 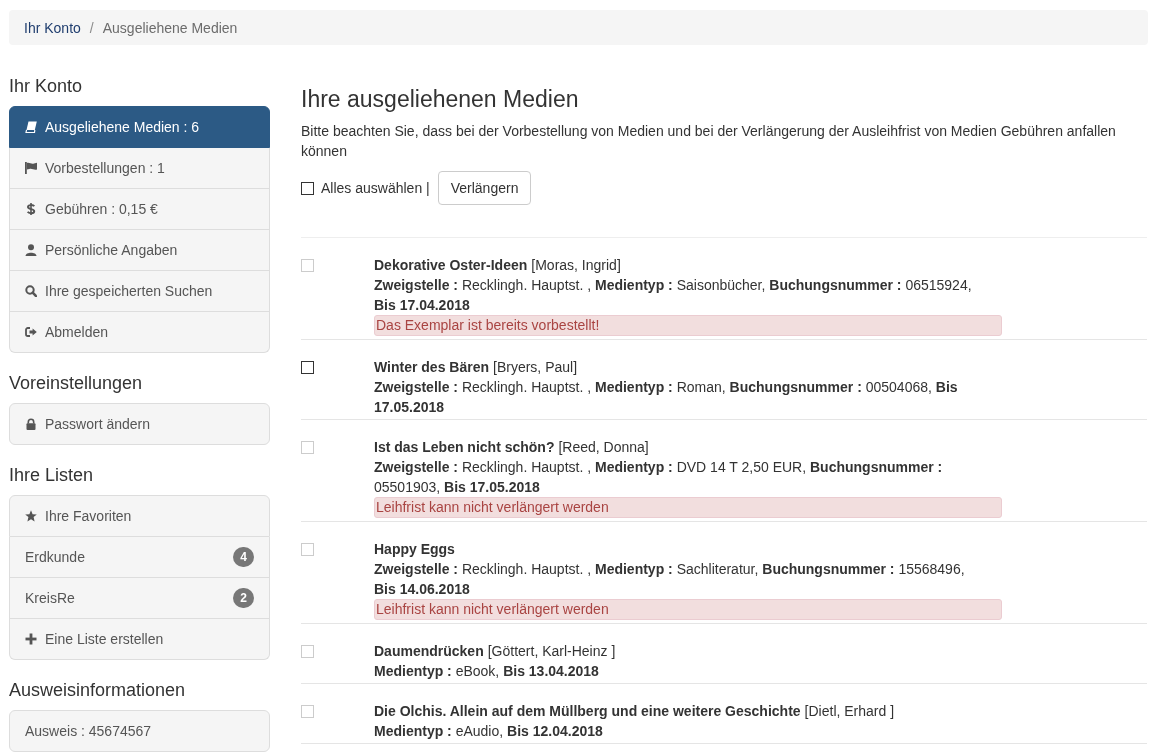 I want to click on select-all-label: Alles auswählen |, so click(x=375, y=188).